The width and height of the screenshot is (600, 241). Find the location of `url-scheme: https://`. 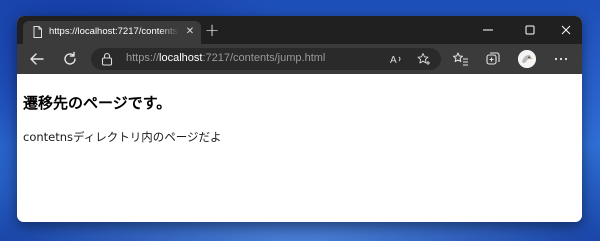

url-scheme: https:// is located at coordinates (143, 58).